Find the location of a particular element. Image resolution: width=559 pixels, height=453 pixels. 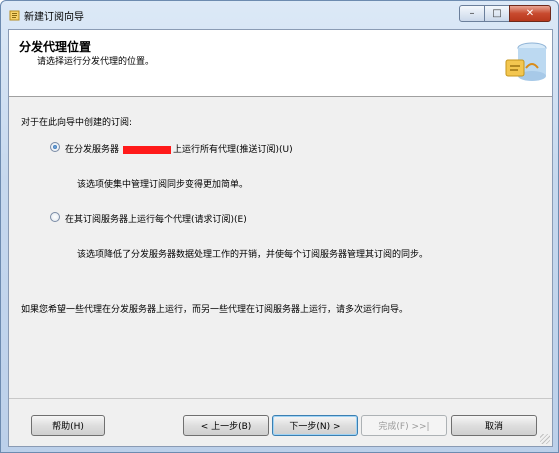

option-pull-radio is located at coordinates (55, 217).